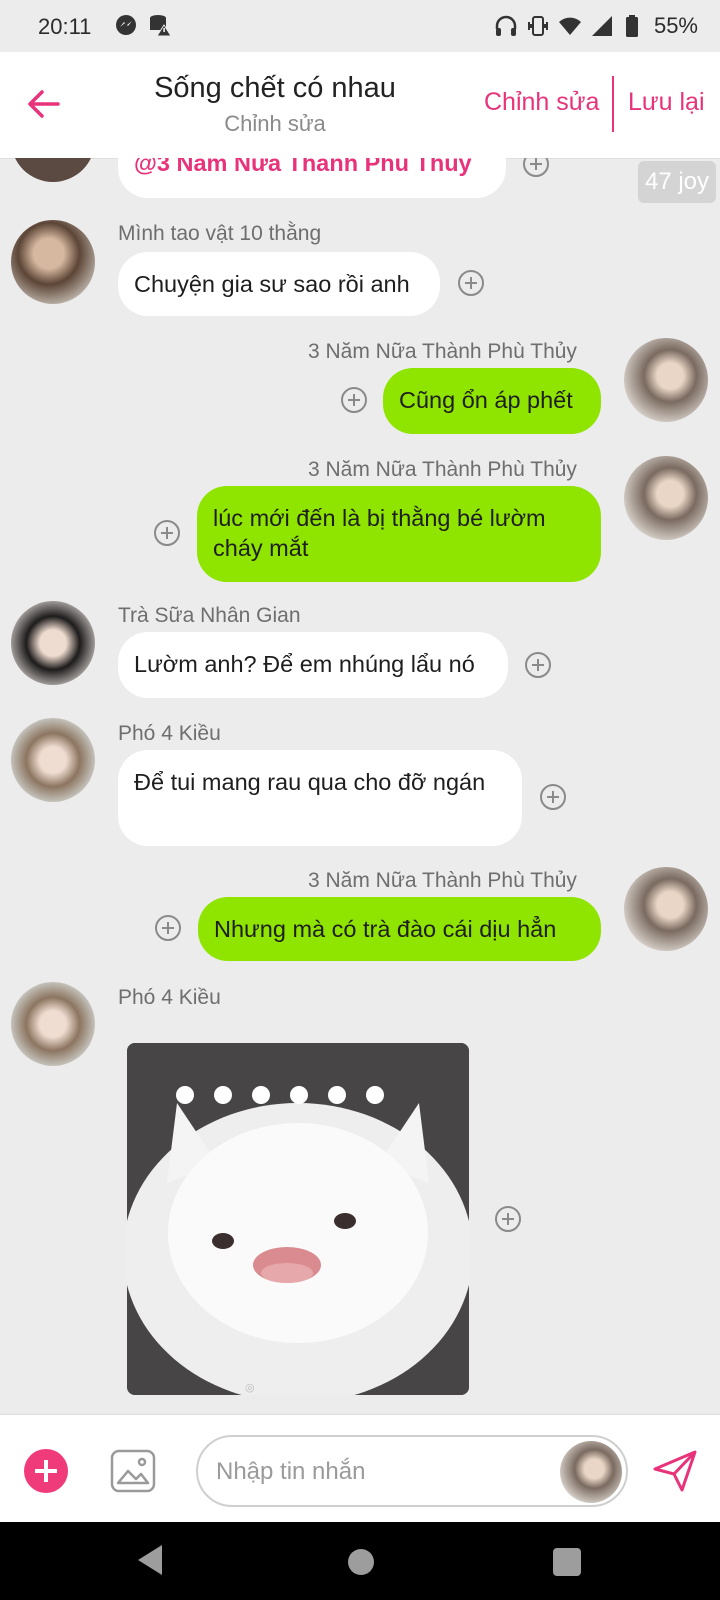 Image resolution: width=720 pixels, height=1600 pixels. I want to click on battery-icon, so click(631, 26).